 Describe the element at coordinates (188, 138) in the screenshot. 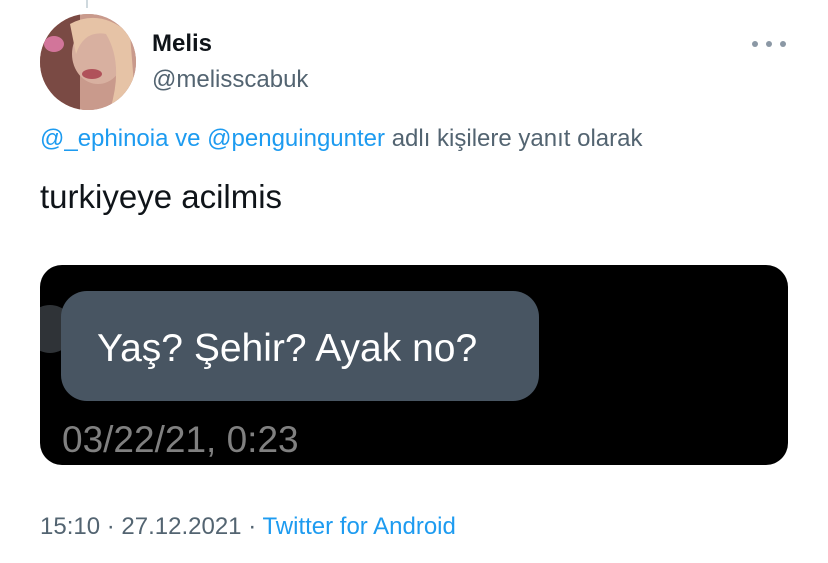

I see `reply-conjunction: ve` at that location.